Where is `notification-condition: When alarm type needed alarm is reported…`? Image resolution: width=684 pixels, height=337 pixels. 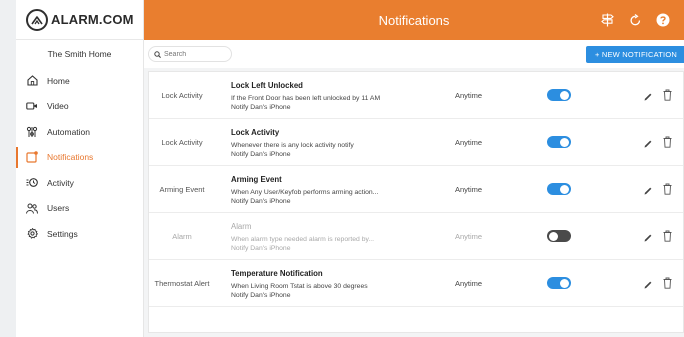 notification-condition: When alarm type needed alarm is reported… is located at coordinates (303, 239).